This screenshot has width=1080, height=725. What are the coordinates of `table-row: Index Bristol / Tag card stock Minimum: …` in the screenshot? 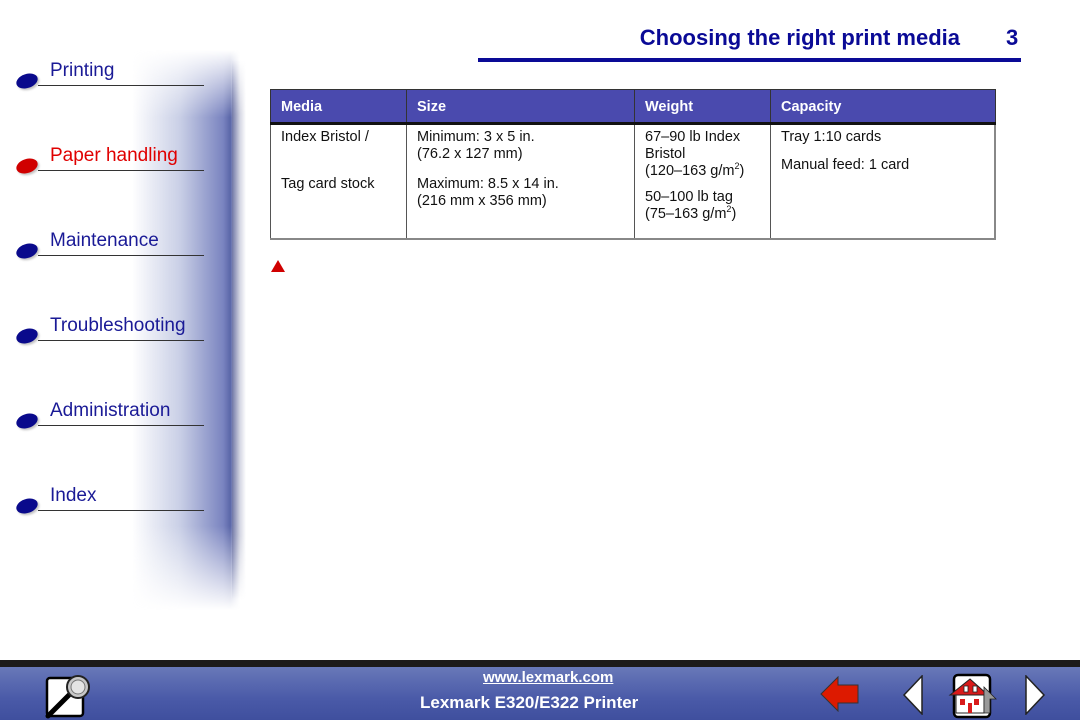 It's located at (633, 181).